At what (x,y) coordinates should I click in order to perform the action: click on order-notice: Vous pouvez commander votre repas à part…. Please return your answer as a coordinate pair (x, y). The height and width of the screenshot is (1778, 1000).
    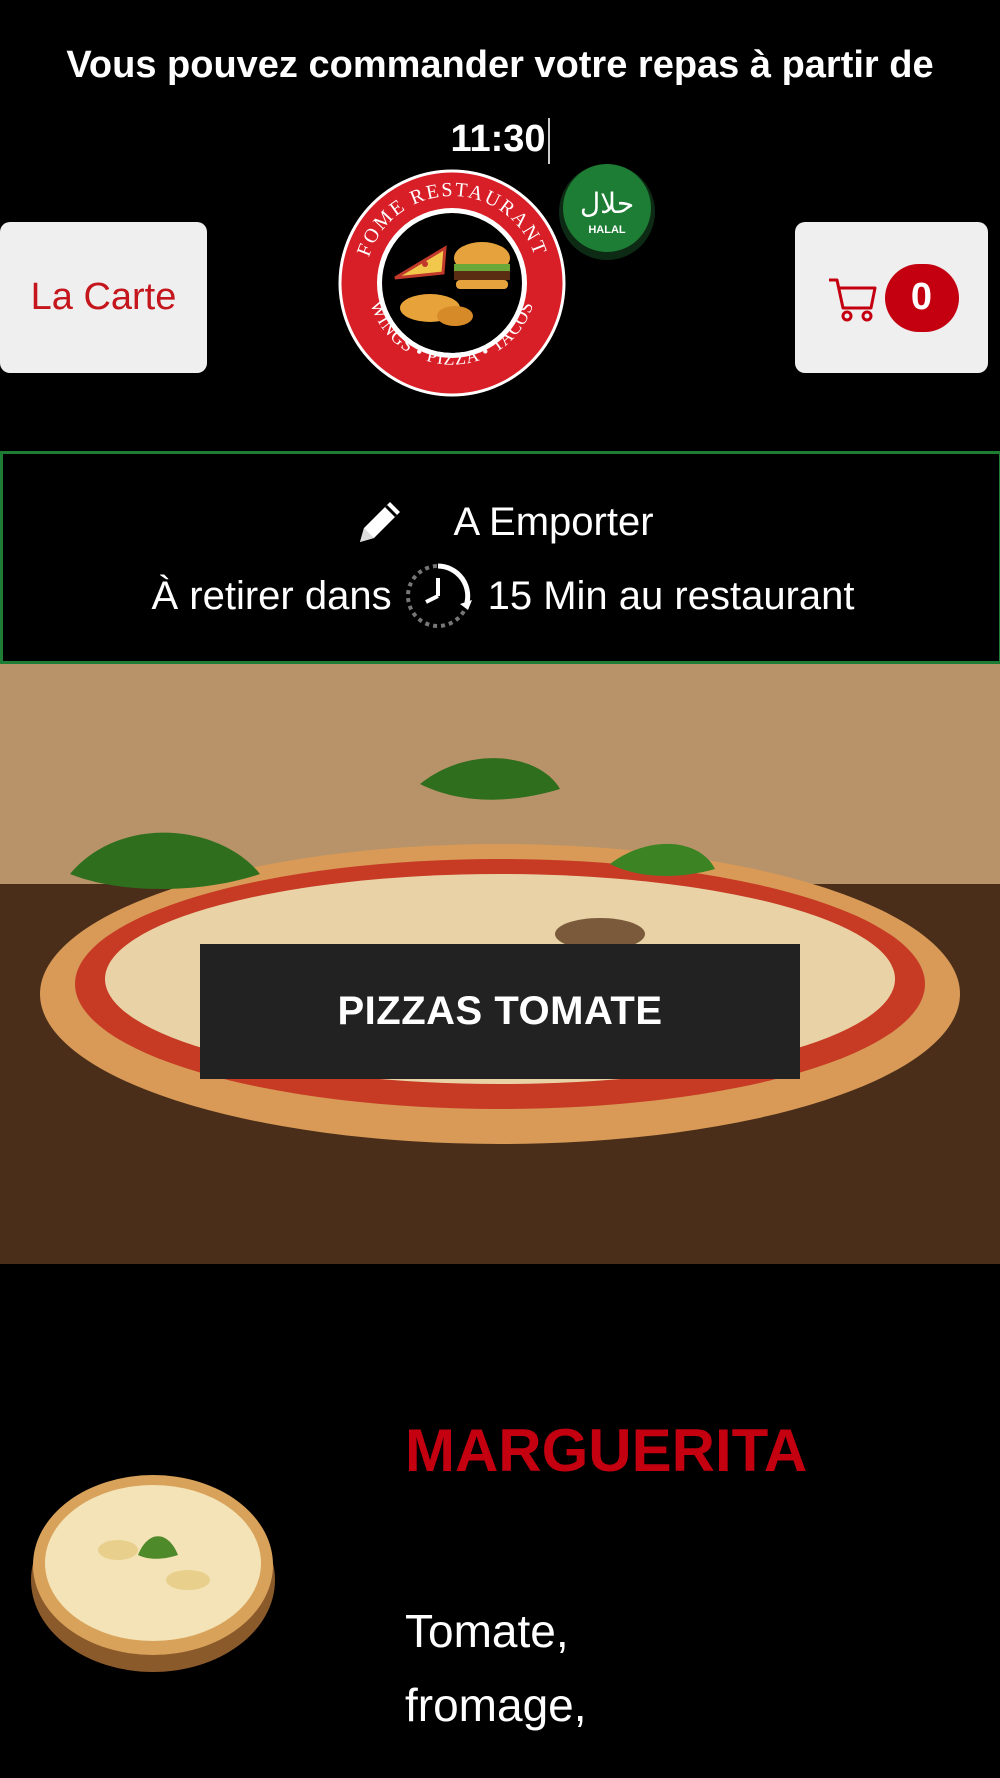
    Looking at the image, I should click on (500, 102).